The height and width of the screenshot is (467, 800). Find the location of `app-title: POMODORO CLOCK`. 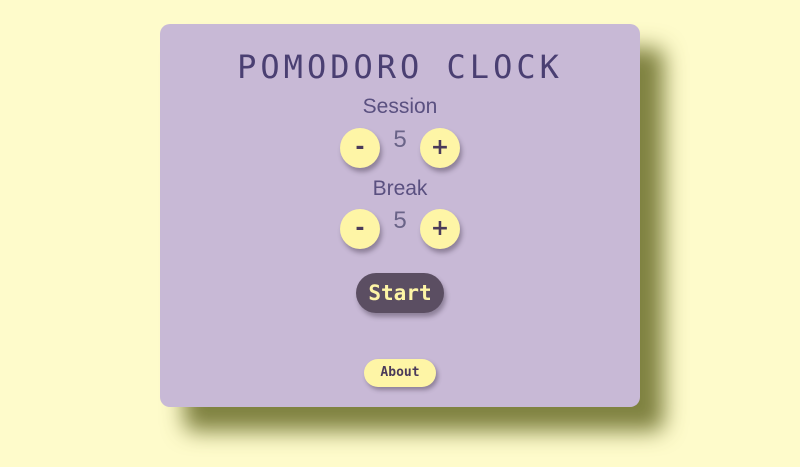

app-title: POMODORO CLOCK is located at coordinates (400, 67).